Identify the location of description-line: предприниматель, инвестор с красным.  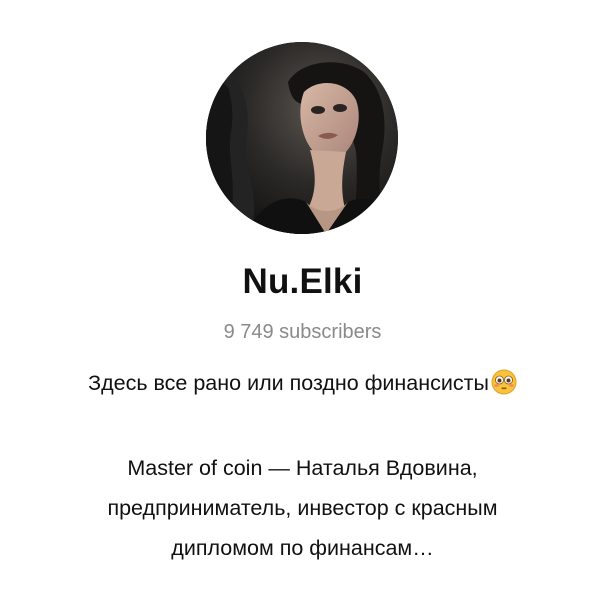
(302, 508).